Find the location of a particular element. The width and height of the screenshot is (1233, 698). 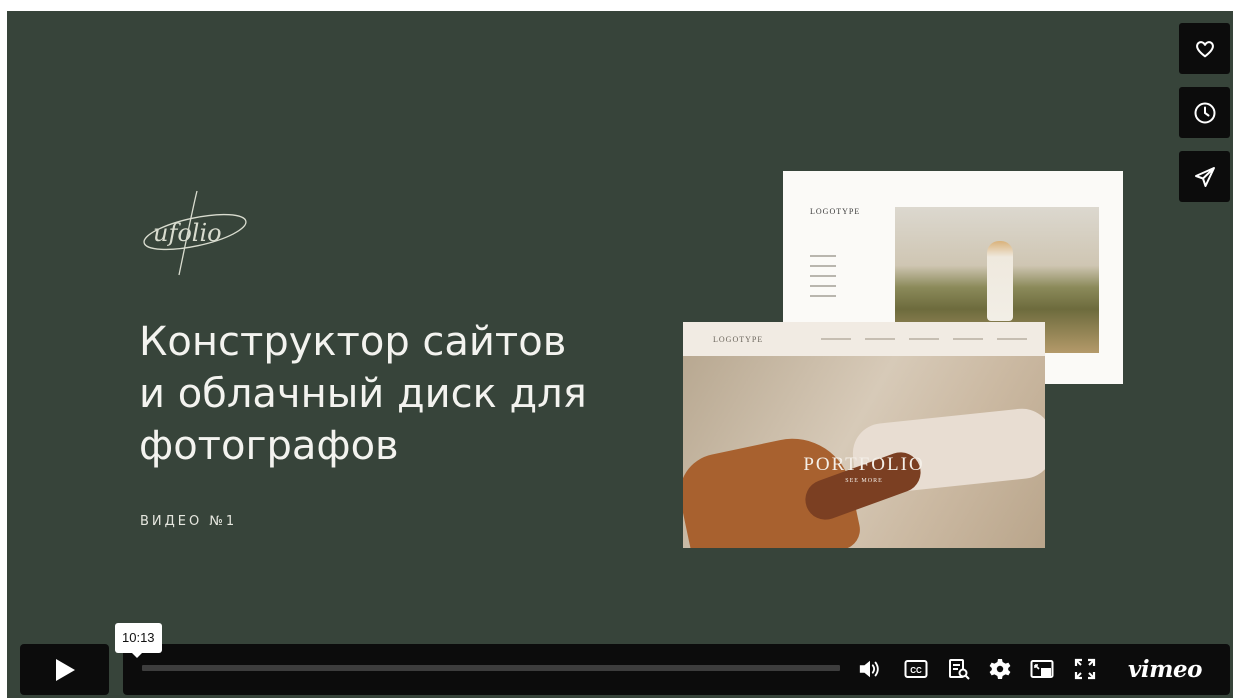

volume-button is located at coordinates (870, 669).